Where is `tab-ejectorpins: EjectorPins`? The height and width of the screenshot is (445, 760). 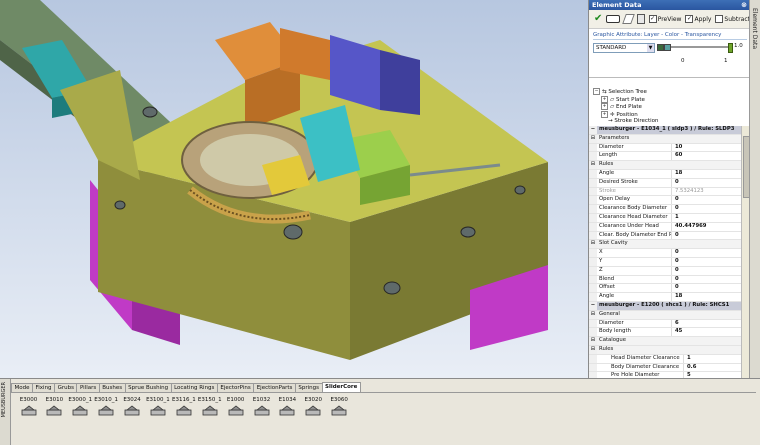
tab-ejectorpins: EjectorPins is located at coordinates (235, 387).